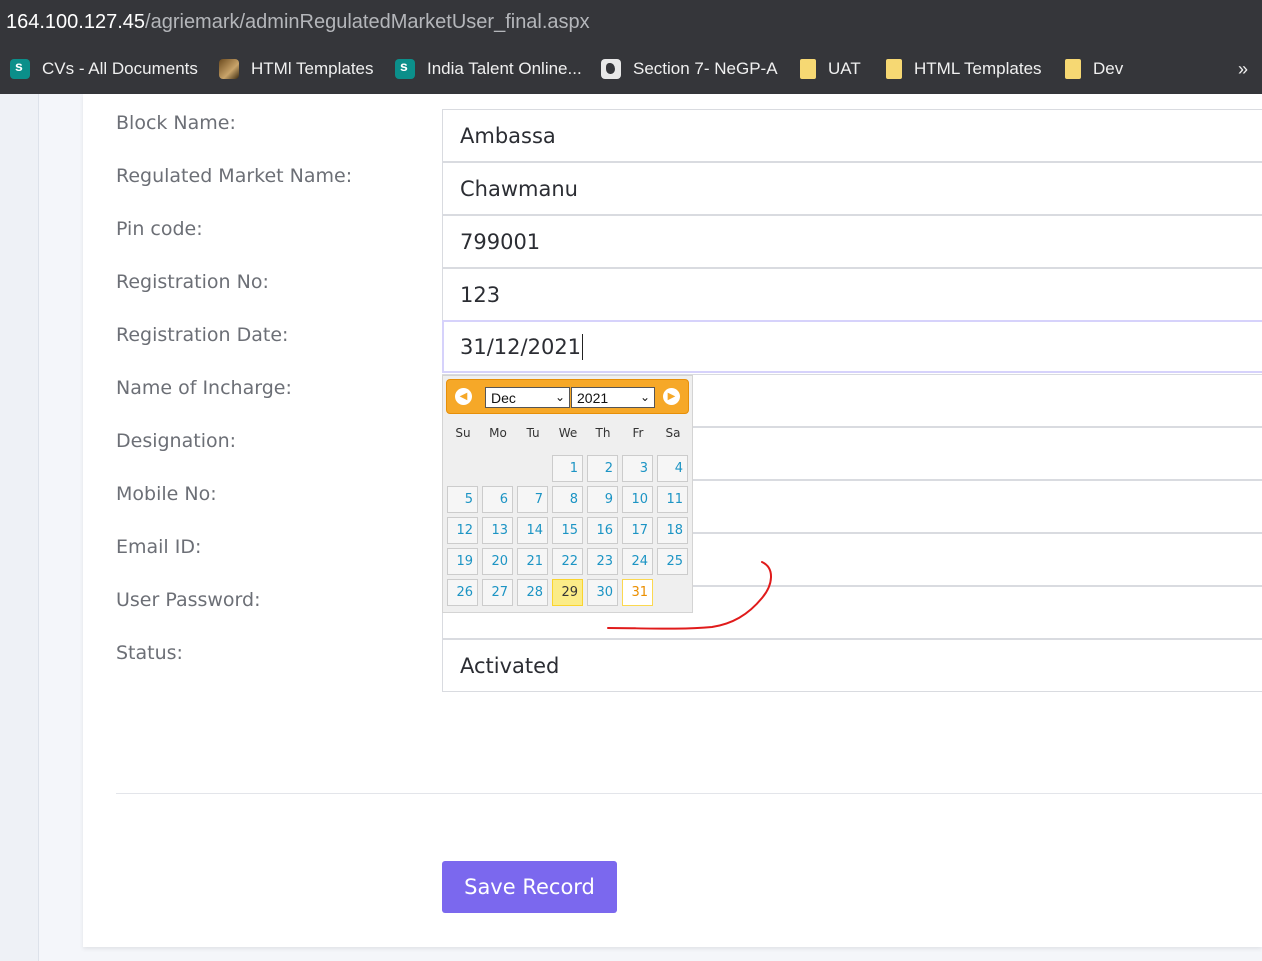 This screenshot has width=1262, height=961. What do you see at coordinates (532, 592) in the screenshot?
I see `calendar-day: 28` at bounding box center [532, 592].